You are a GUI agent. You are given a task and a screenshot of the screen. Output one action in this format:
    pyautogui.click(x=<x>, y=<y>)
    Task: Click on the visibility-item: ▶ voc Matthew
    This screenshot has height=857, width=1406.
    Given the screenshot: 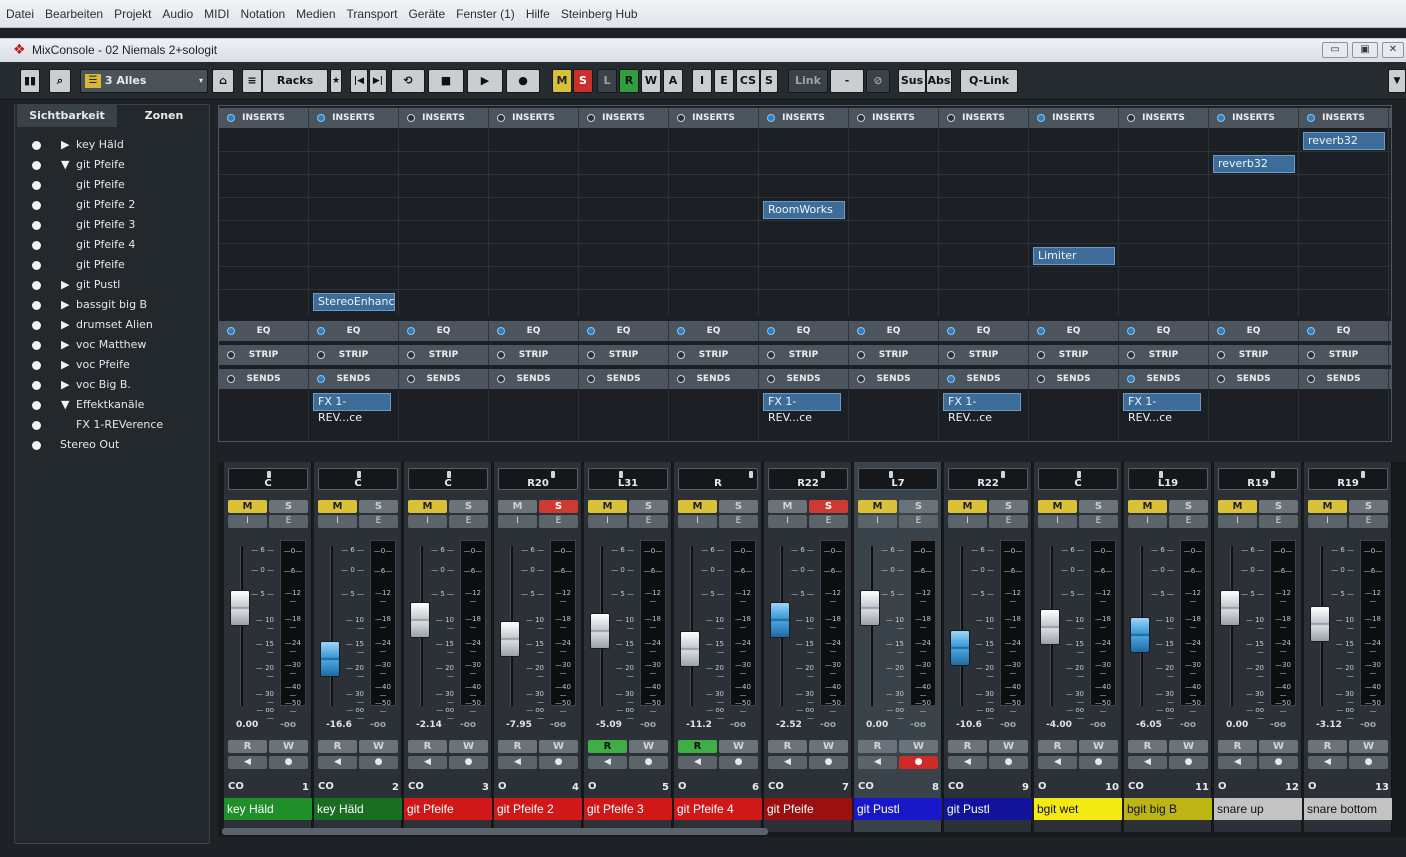 What is the action you would take?
    pyautogui.click(x=112, y=345)
    